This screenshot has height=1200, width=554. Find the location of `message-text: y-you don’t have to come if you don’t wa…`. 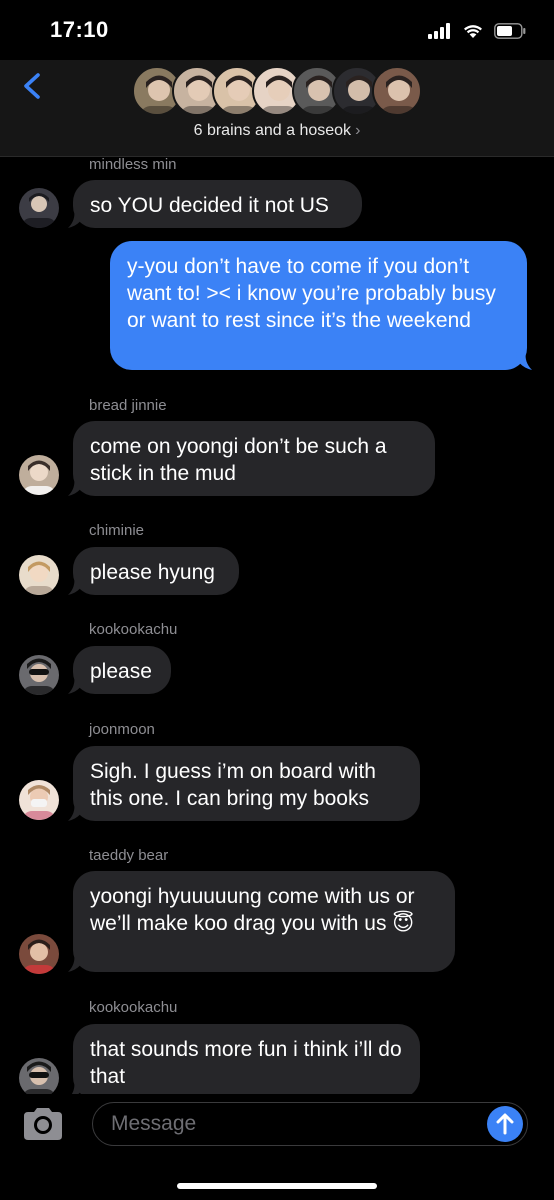

message-text: y-you don’t have to come if you don’t wa… is located at coordinates (311, 293).